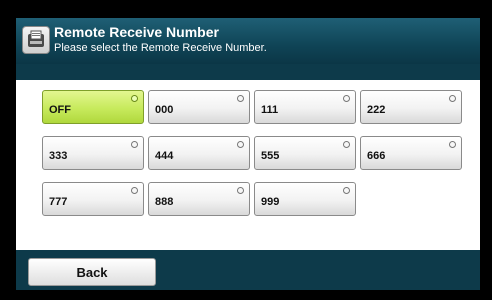 Image resolution: width=492 pixels, height=300 pixels. What do you see at coordinates (411, 107) in the screenshot?
I see `option-button-222: 222` at bounding box center [411, 107].